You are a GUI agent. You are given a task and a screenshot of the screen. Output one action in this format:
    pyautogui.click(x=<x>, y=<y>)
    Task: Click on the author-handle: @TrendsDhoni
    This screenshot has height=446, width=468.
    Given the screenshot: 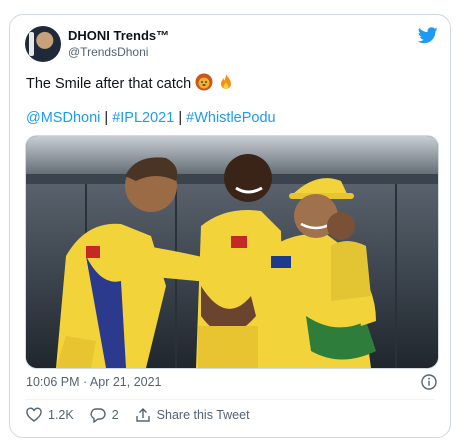 What is the action you would take?
    pyautogui.click(x=108, y=52)
    